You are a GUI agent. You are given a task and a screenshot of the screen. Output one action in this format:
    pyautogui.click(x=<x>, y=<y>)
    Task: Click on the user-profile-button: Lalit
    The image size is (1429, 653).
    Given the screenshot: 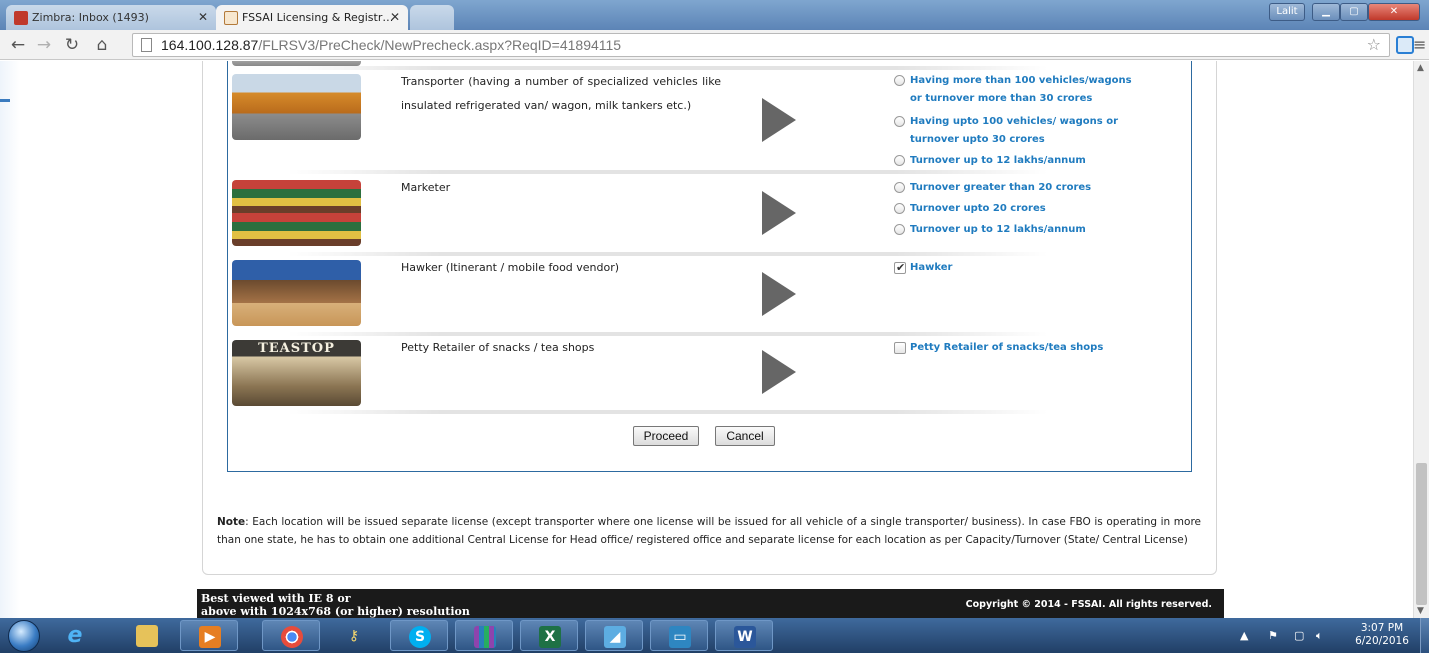 What is the action you would take?
    pyautogui.click(x=1287, y=12)
    